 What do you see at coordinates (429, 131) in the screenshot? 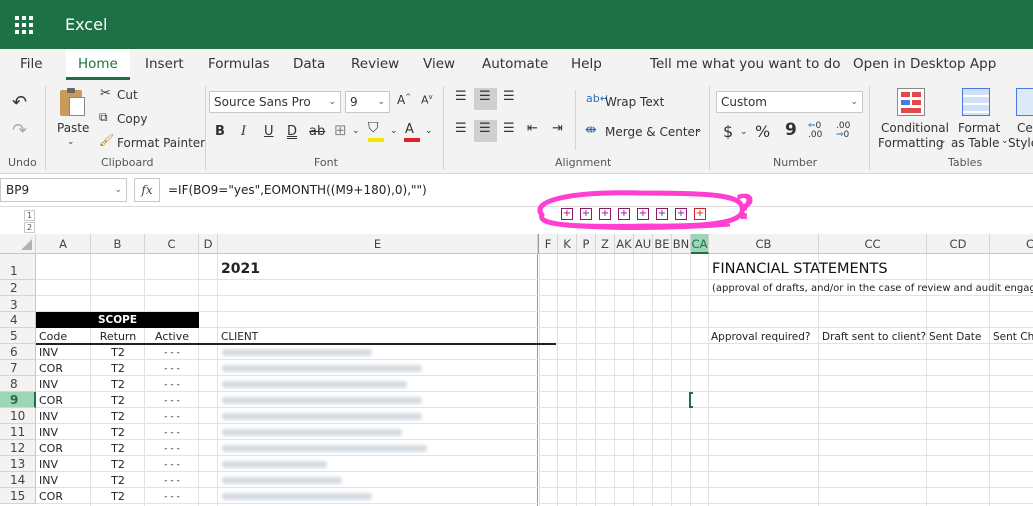
I see `font-color-dropdown-icon: ⌄` at bounding box center [429, 131].